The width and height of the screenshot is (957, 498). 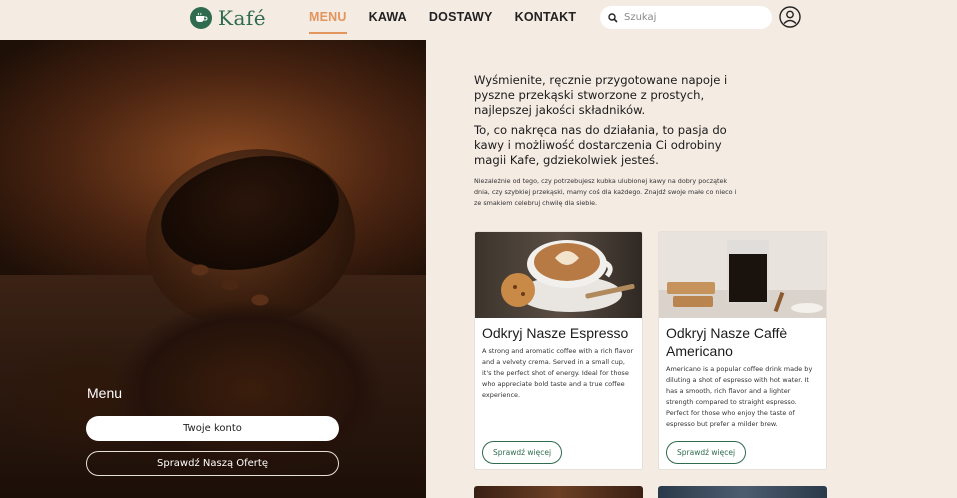 I want to click on americano-image, so click(x=742, y=275).